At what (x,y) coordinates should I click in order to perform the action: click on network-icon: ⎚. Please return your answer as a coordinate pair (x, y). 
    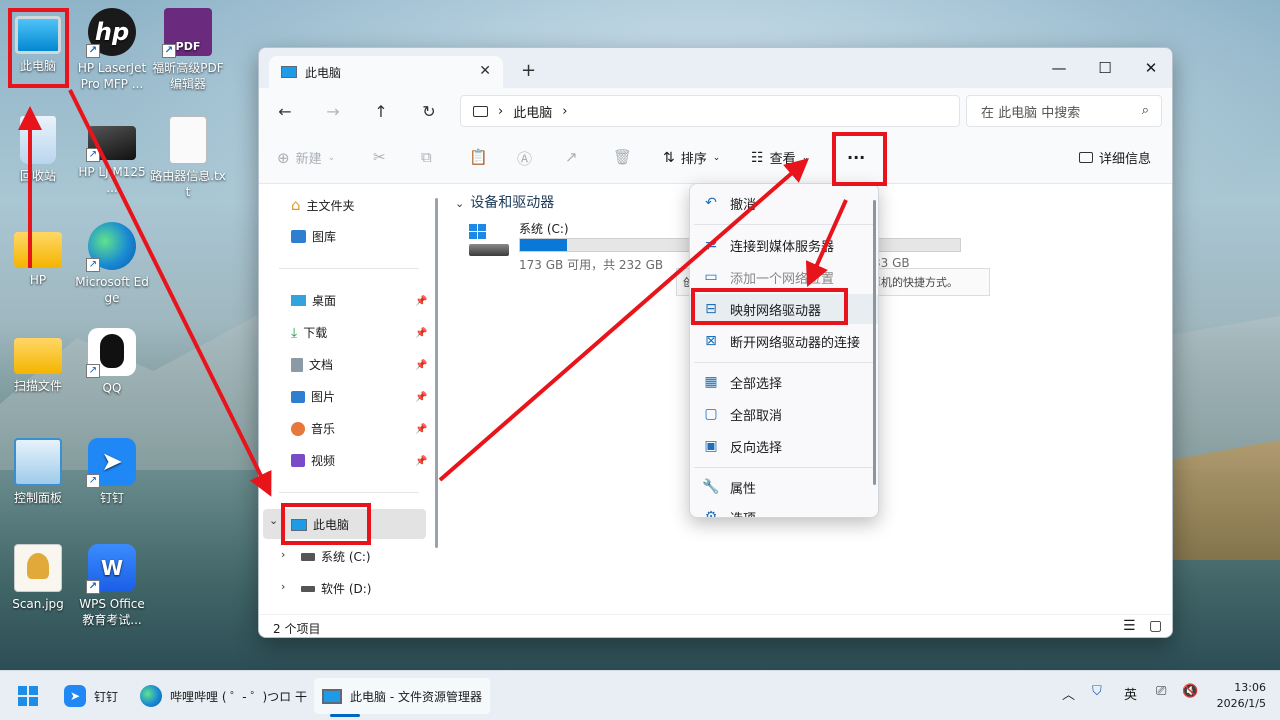
    Looking at the image, I should click on (1161, 691).